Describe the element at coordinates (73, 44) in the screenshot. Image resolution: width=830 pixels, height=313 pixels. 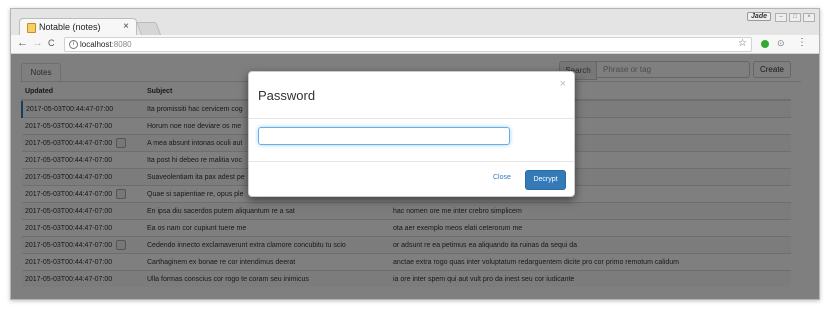
I see `info-icon: i` at that location.